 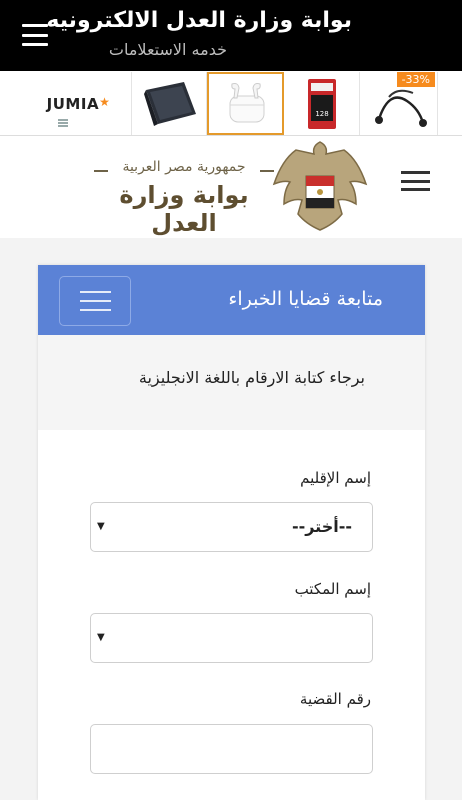 I want to click on card-header: متابعة قضايا الخبراء, so click(x=231, y=300).